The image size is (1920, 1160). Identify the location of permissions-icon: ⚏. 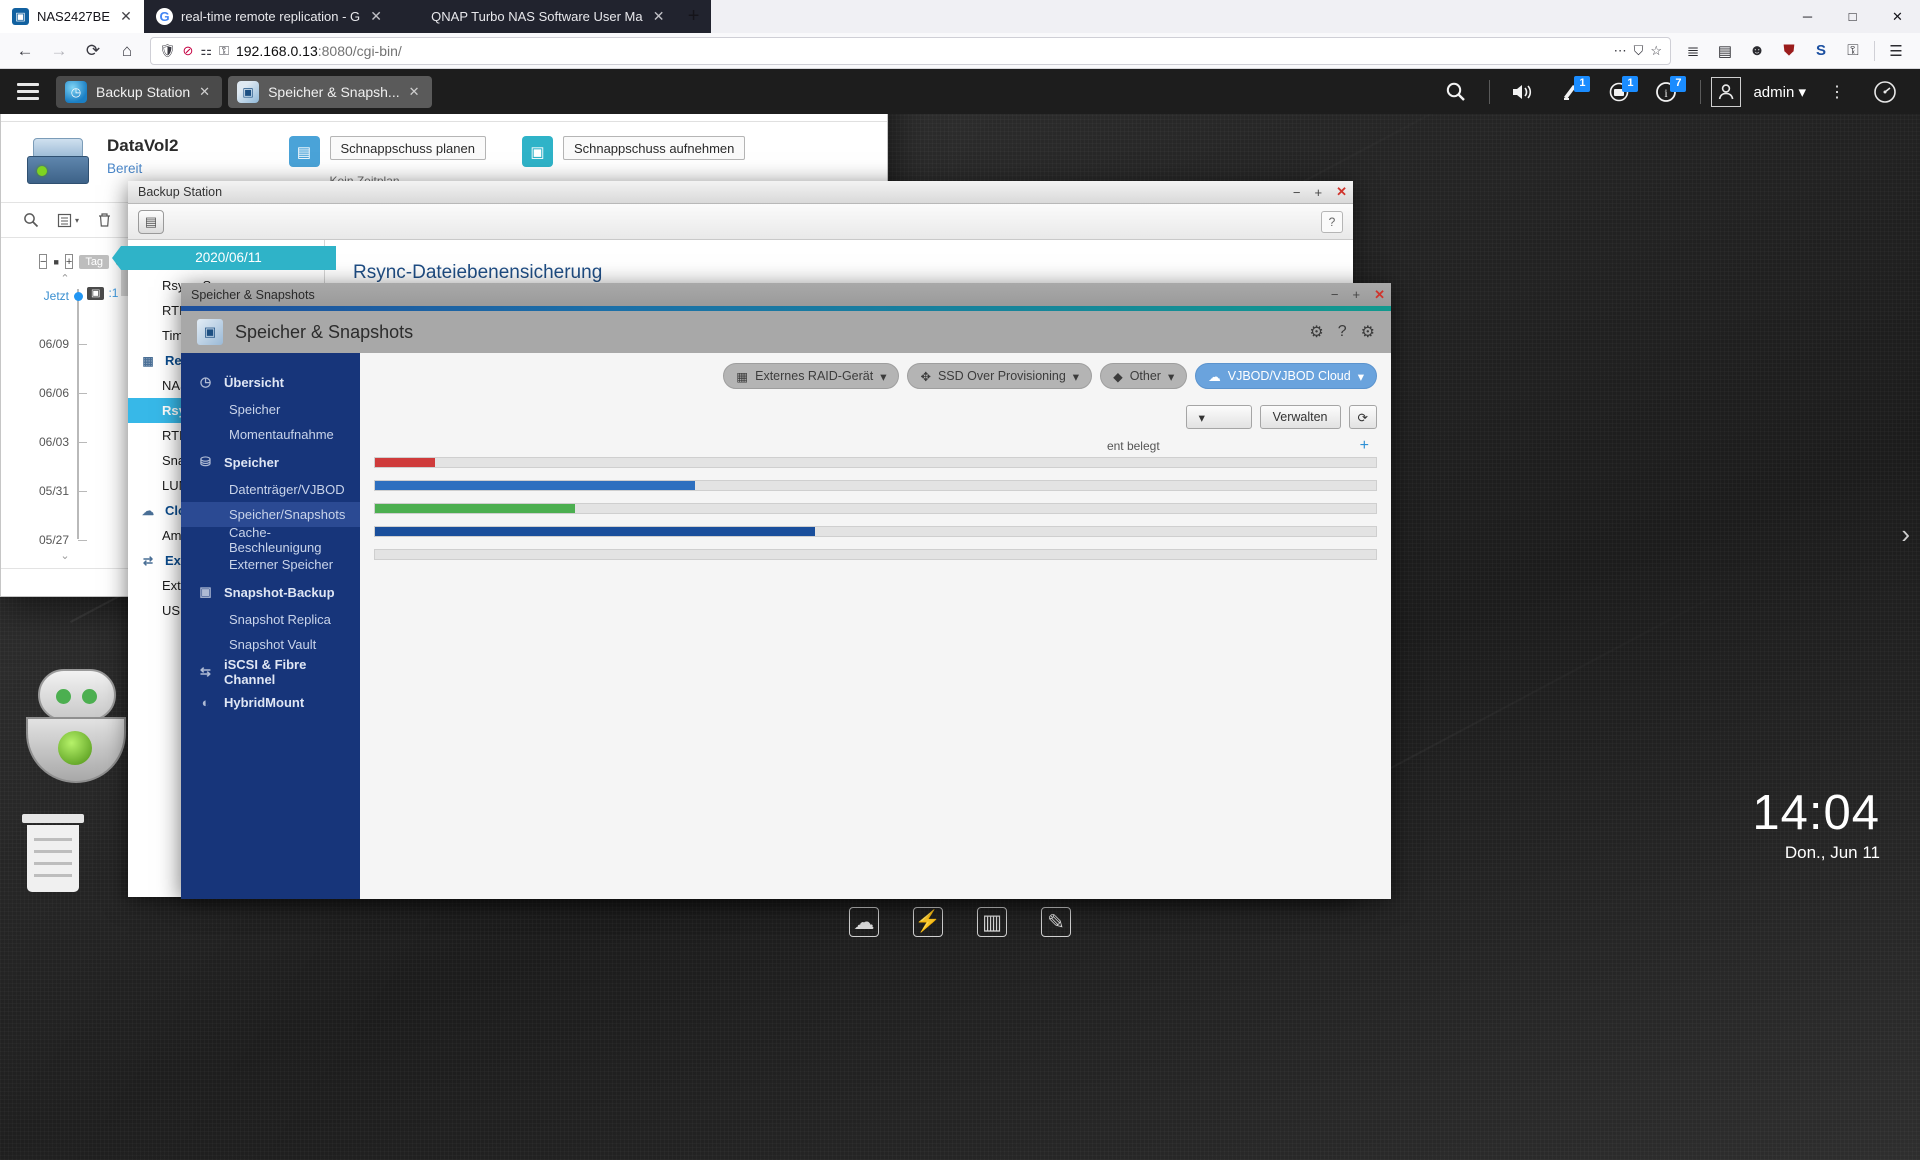
(206, 51).